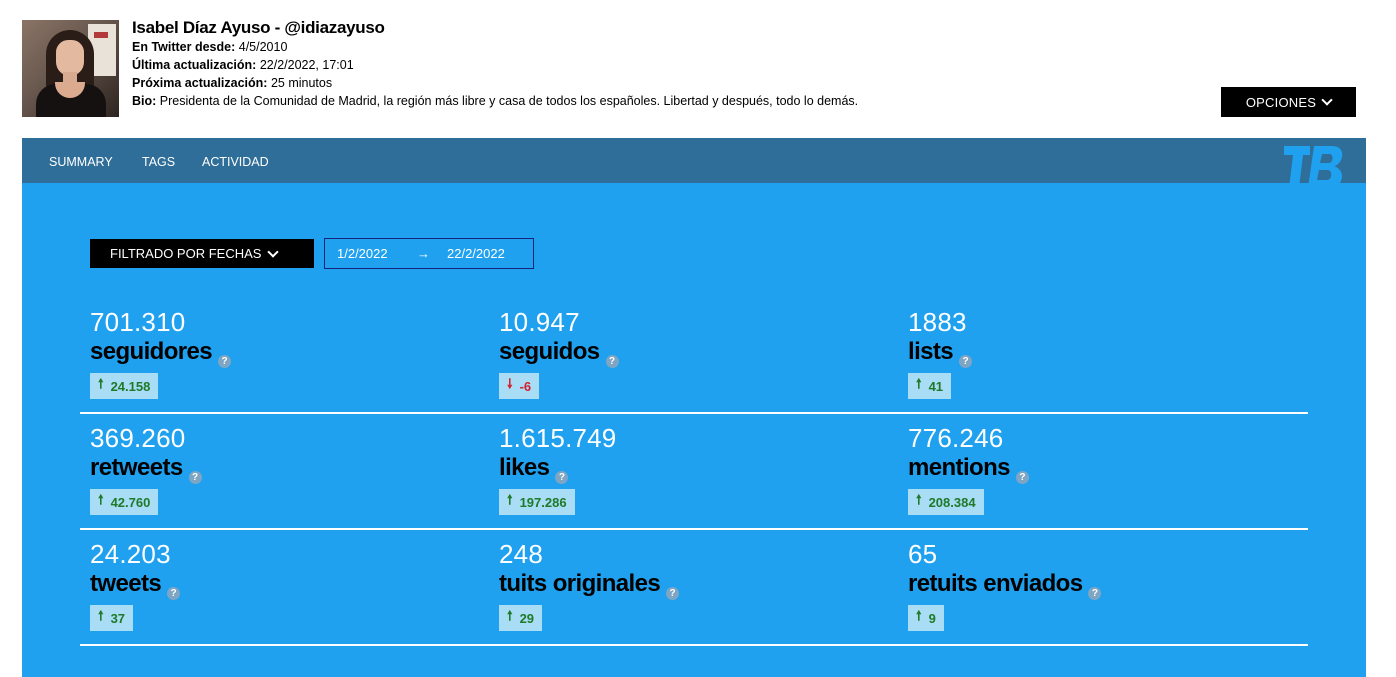 The width and height of the screenshot is (1396, 677). Describe the element at coordinates (956, 438) in the screenshot. I see `stat-value: 776.246` at that location.